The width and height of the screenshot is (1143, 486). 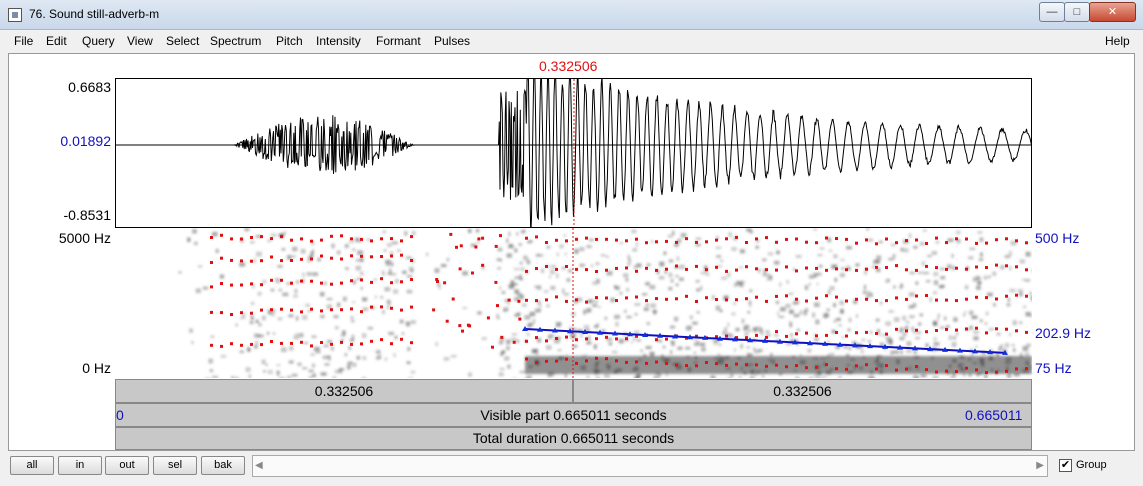 What do you see at coordinates (398, 41) in the screenshot?
I see `menu-formant: Formant` at bounding box center [398, 41].